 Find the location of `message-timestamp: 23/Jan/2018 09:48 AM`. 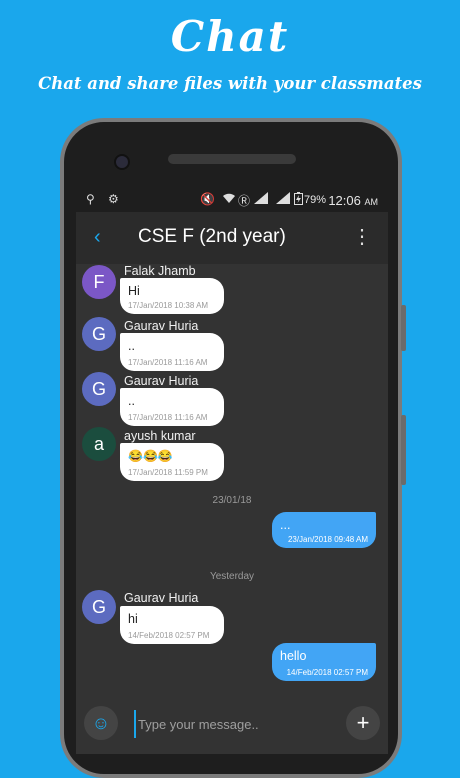

message-timestamp: 23/Jan/2018 09:48 AM is located at coordinates (327, 539).